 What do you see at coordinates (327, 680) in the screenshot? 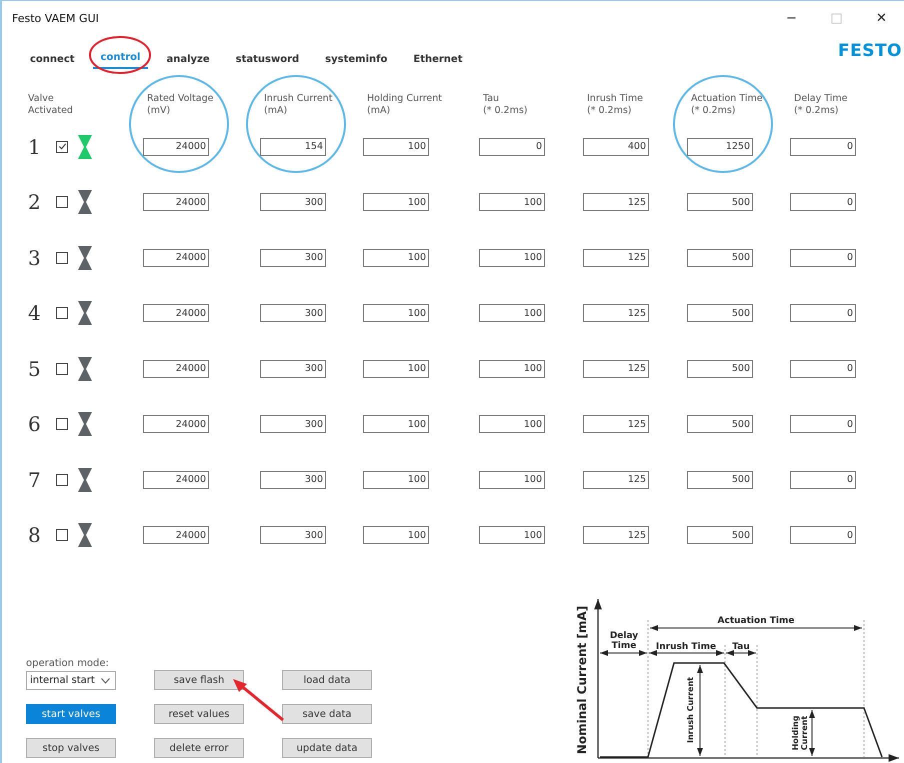
I see `action-button: load data` at bounding box center [327, 680].